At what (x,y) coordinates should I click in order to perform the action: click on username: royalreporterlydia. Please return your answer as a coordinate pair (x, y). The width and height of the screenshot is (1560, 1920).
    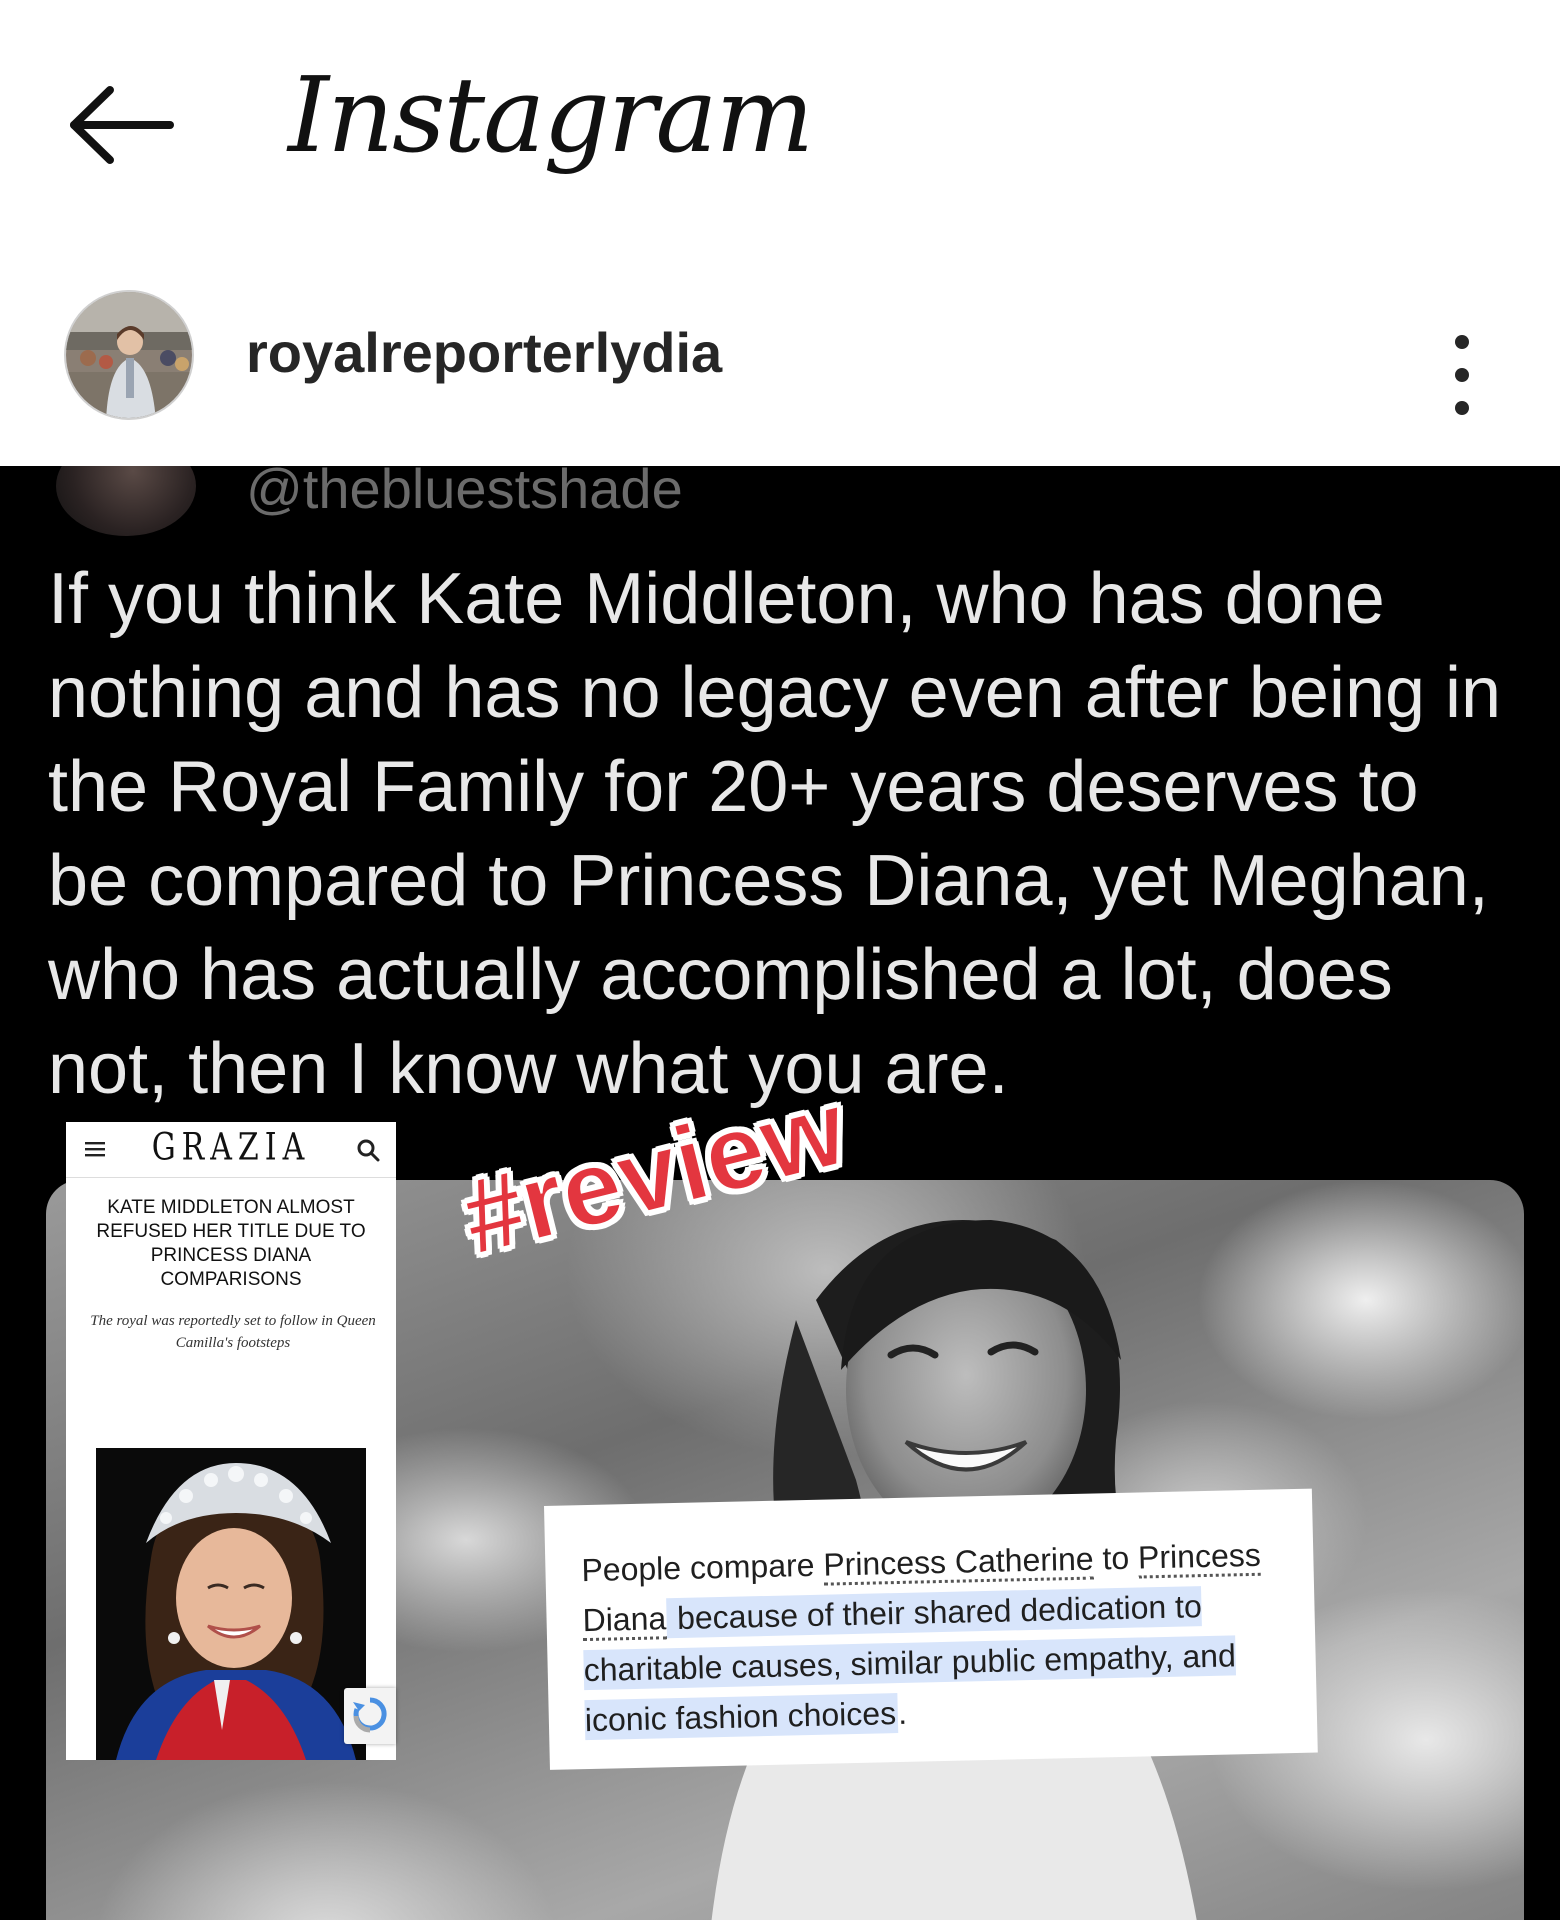
    Looking at the image, I should click on (484, 352).